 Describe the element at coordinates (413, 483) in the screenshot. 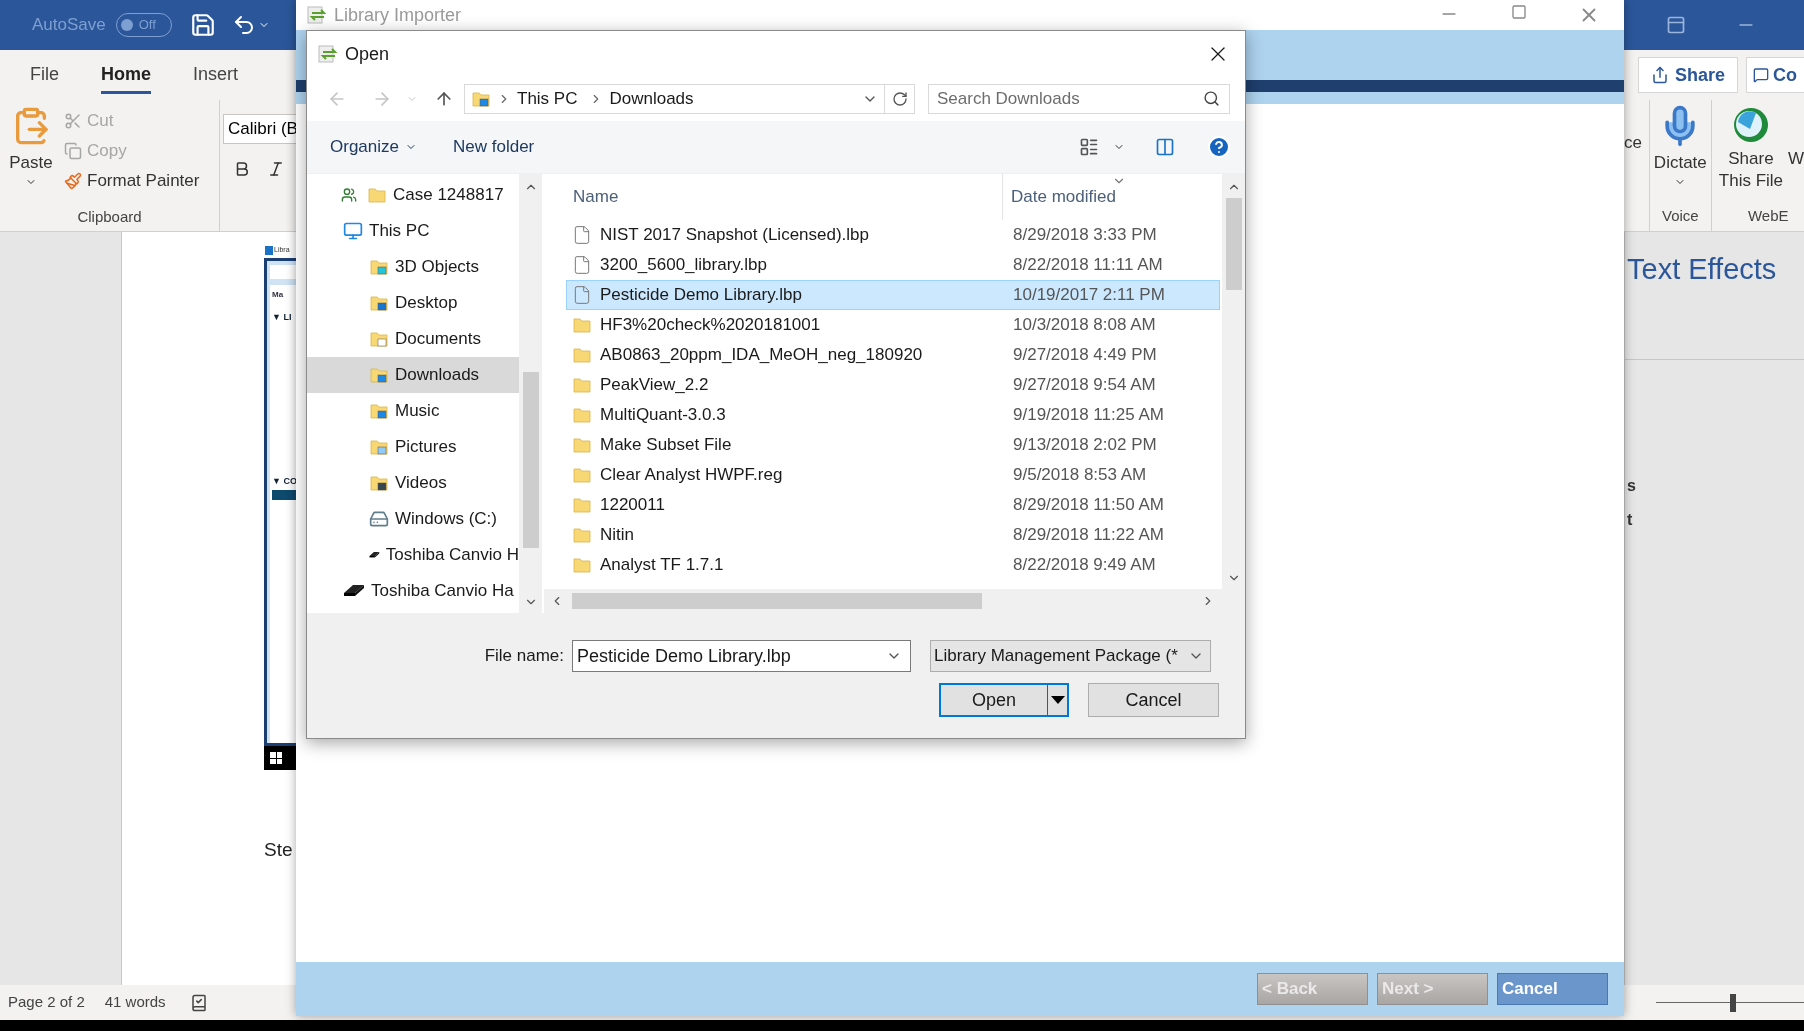

I see `nav-item: Videos` at that location.